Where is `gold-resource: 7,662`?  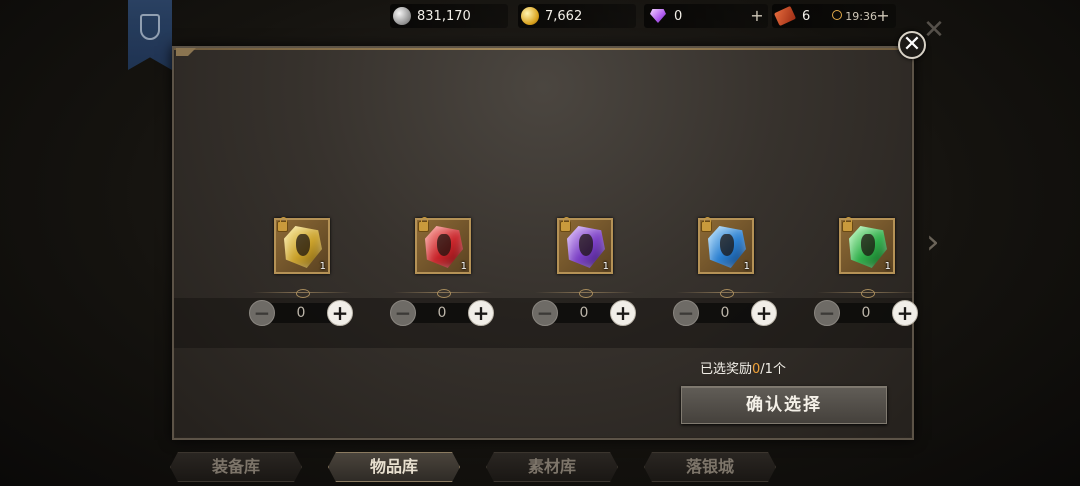
gold-resource: 7,662 is located at coordinates (577, 16).